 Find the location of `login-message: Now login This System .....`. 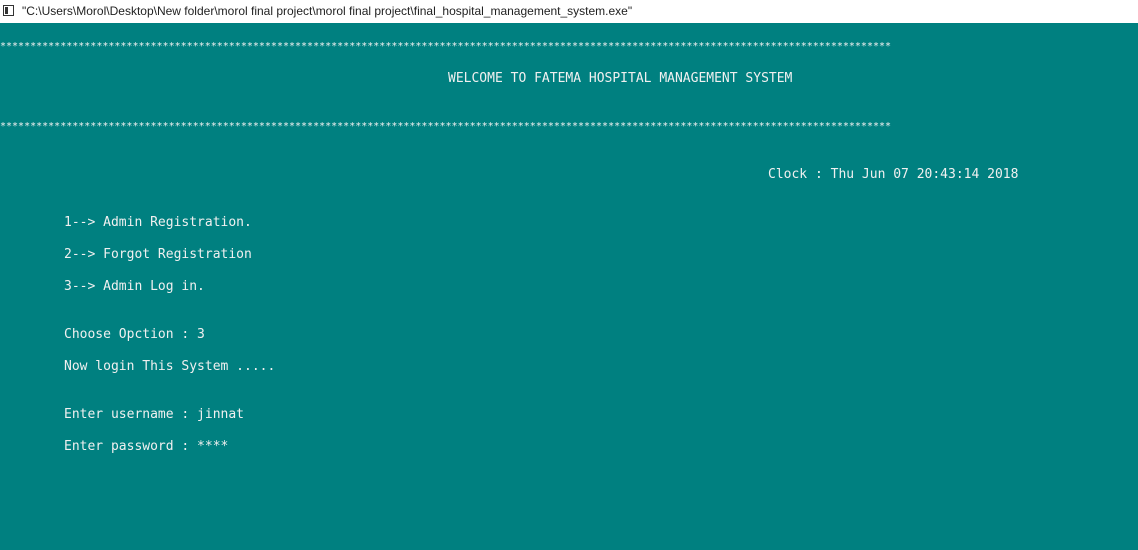

login-message: Now login This System ..... is located at coordinates (170, 366).